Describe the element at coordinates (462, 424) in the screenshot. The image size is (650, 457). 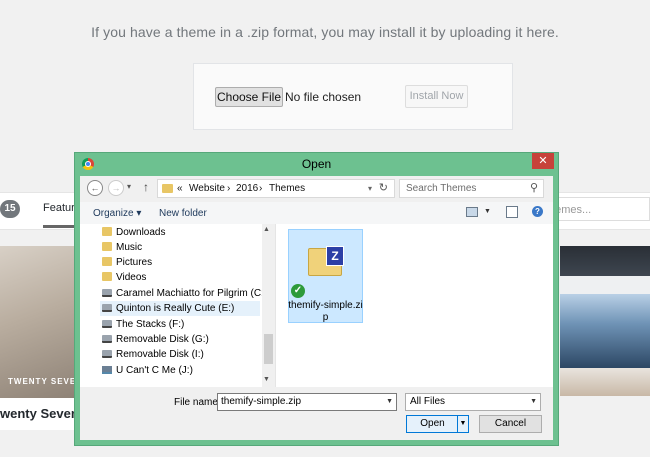
I see `open-options-chevron-down-icon: ▼` at that location.